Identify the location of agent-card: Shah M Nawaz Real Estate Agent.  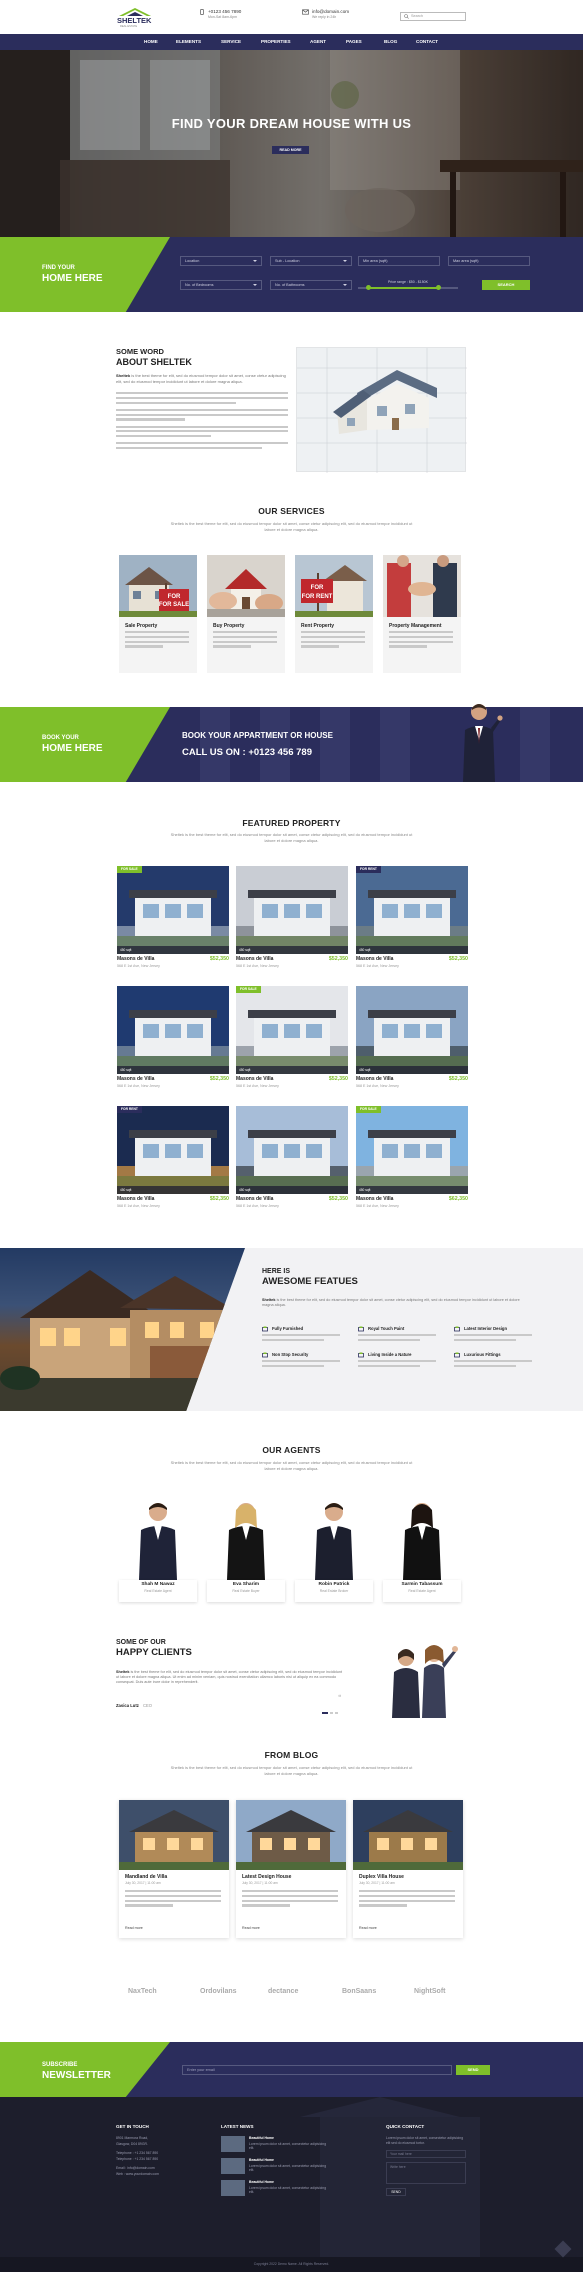
(158, 1548).